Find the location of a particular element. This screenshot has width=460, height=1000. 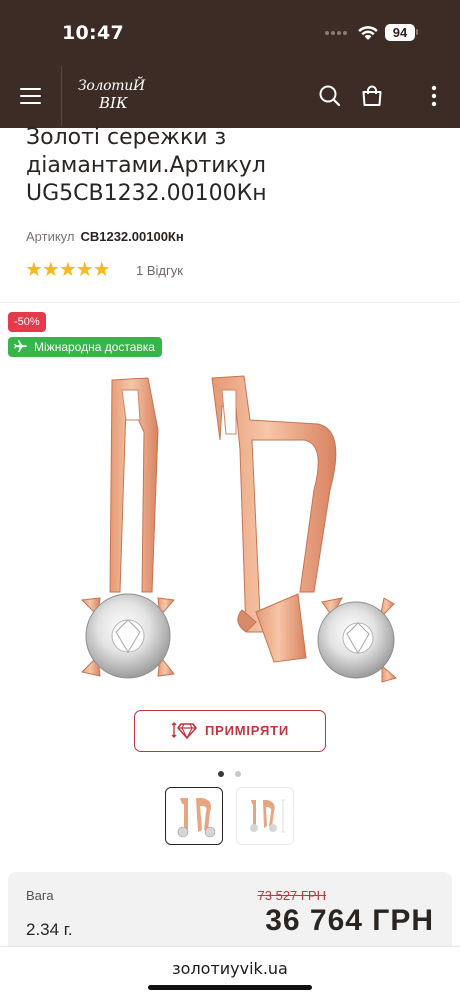

url-text: золотиyvik.ua is located at coordinates (230, 968).